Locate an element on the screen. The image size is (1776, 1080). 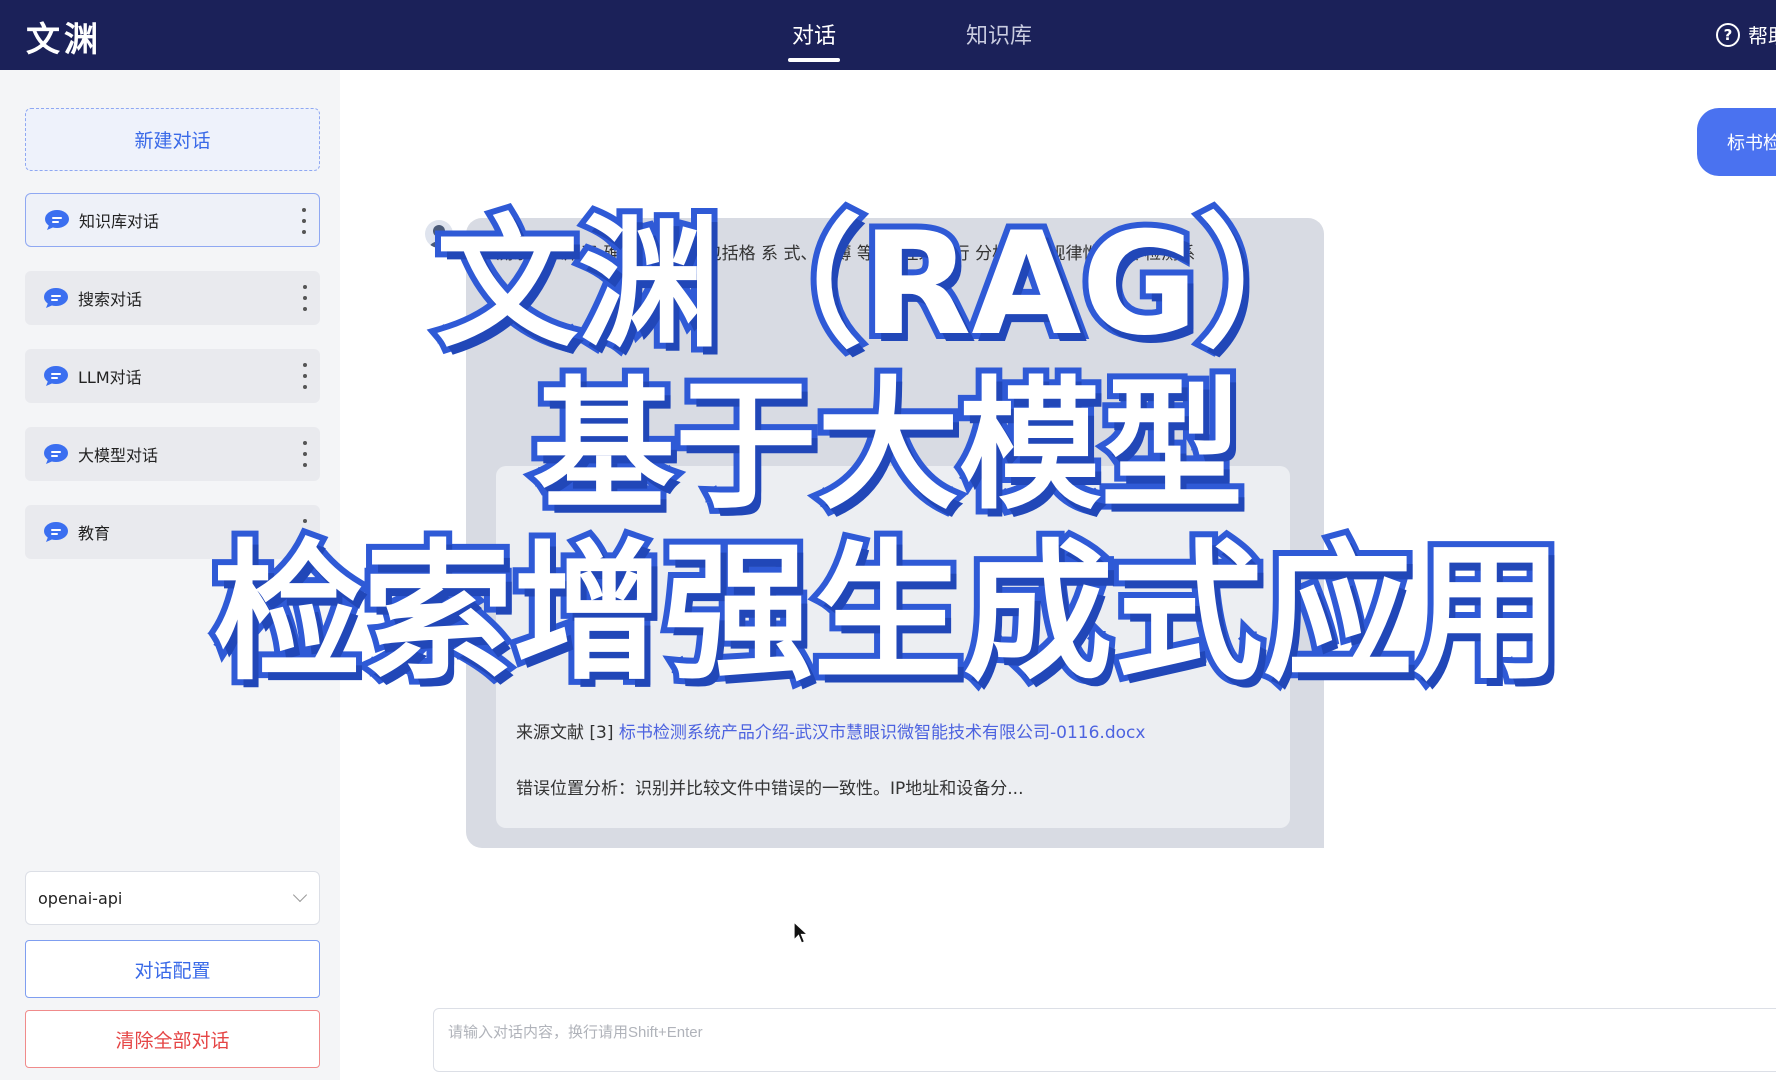
chevron-down-icon is located at coordinates (300, 895).